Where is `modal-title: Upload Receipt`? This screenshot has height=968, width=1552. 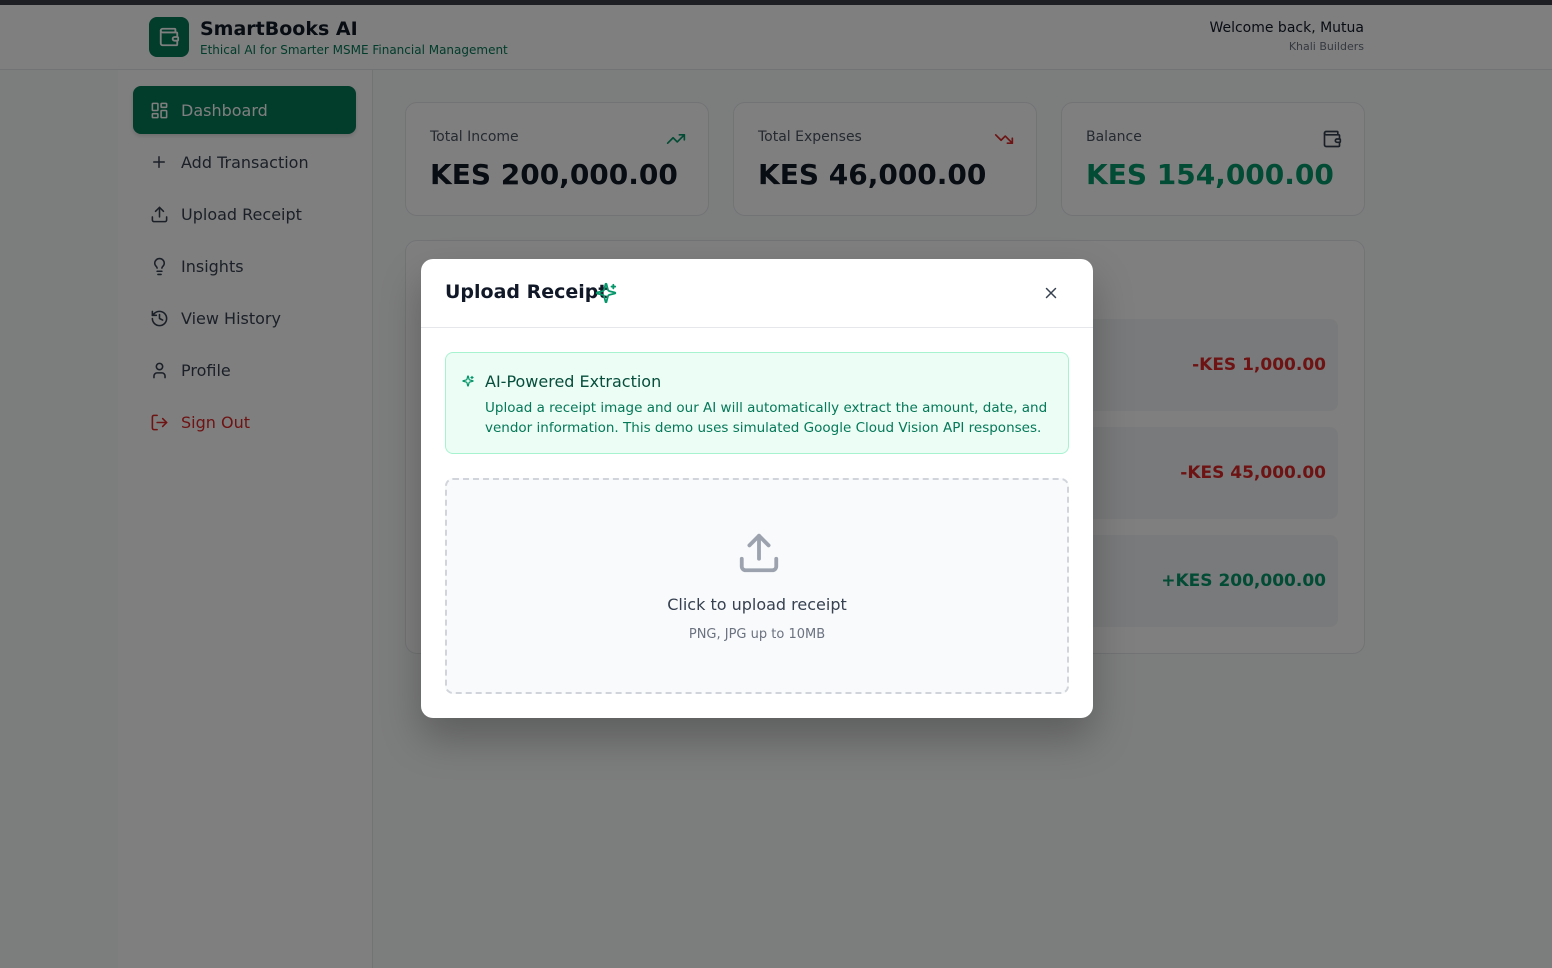 modal-title: Upload Receipt is located at coordinates (526, 292).